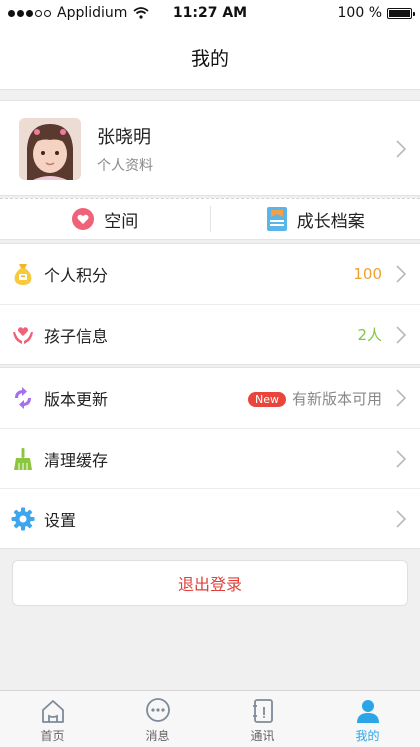  What do you see at coordinates (367, 711) in the screenshot?
I see `person-icon` at bounding box center [367, 711].